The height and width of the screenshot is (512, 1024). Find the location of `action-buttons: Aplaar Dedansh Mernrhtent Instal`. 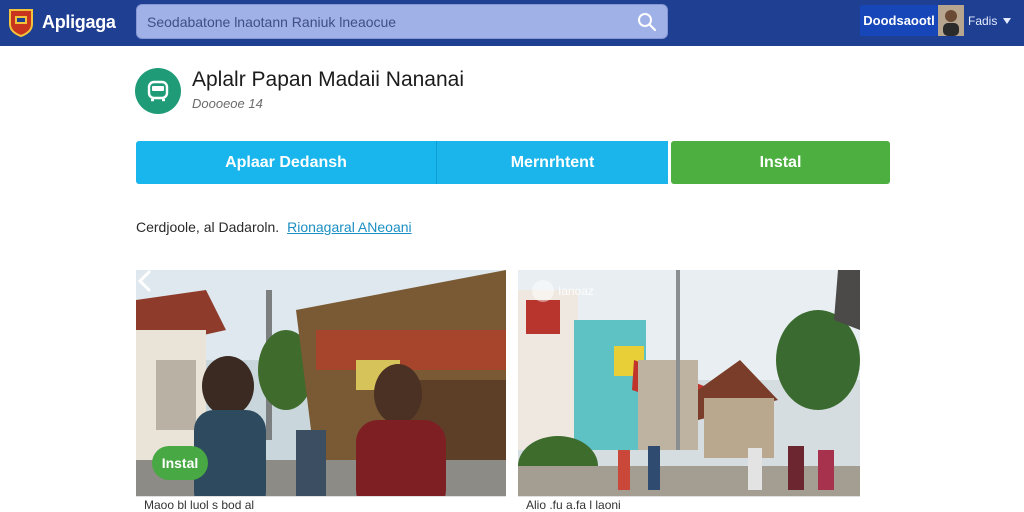

action-buttons: Aplaar Dedansh Mernrhtent Instal is located at coordinates (513, 162).